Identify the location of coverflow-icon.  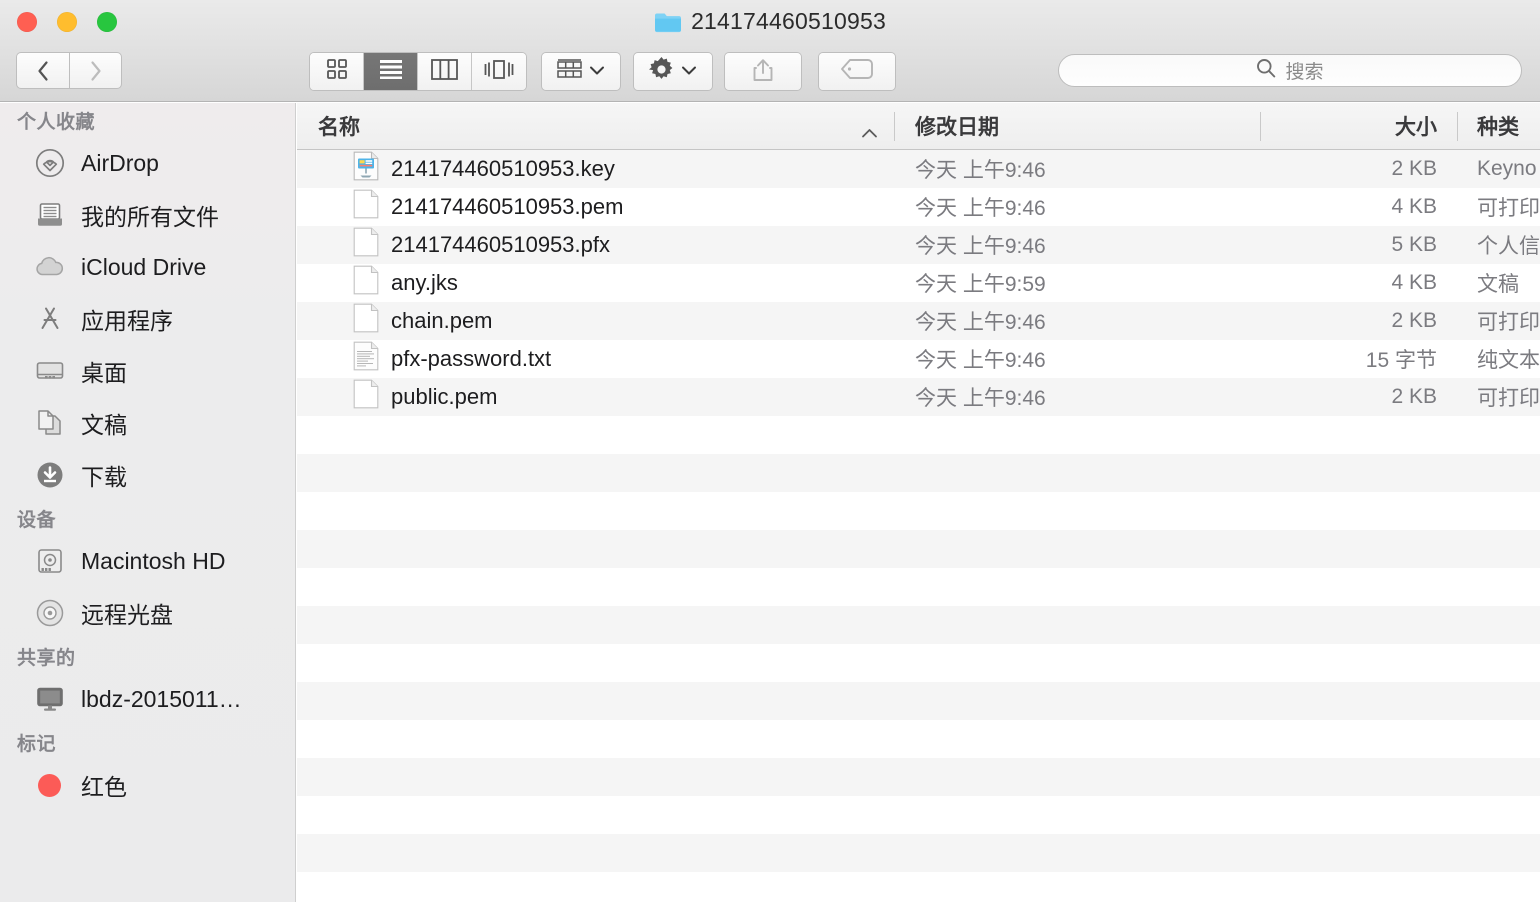
(499, 72).